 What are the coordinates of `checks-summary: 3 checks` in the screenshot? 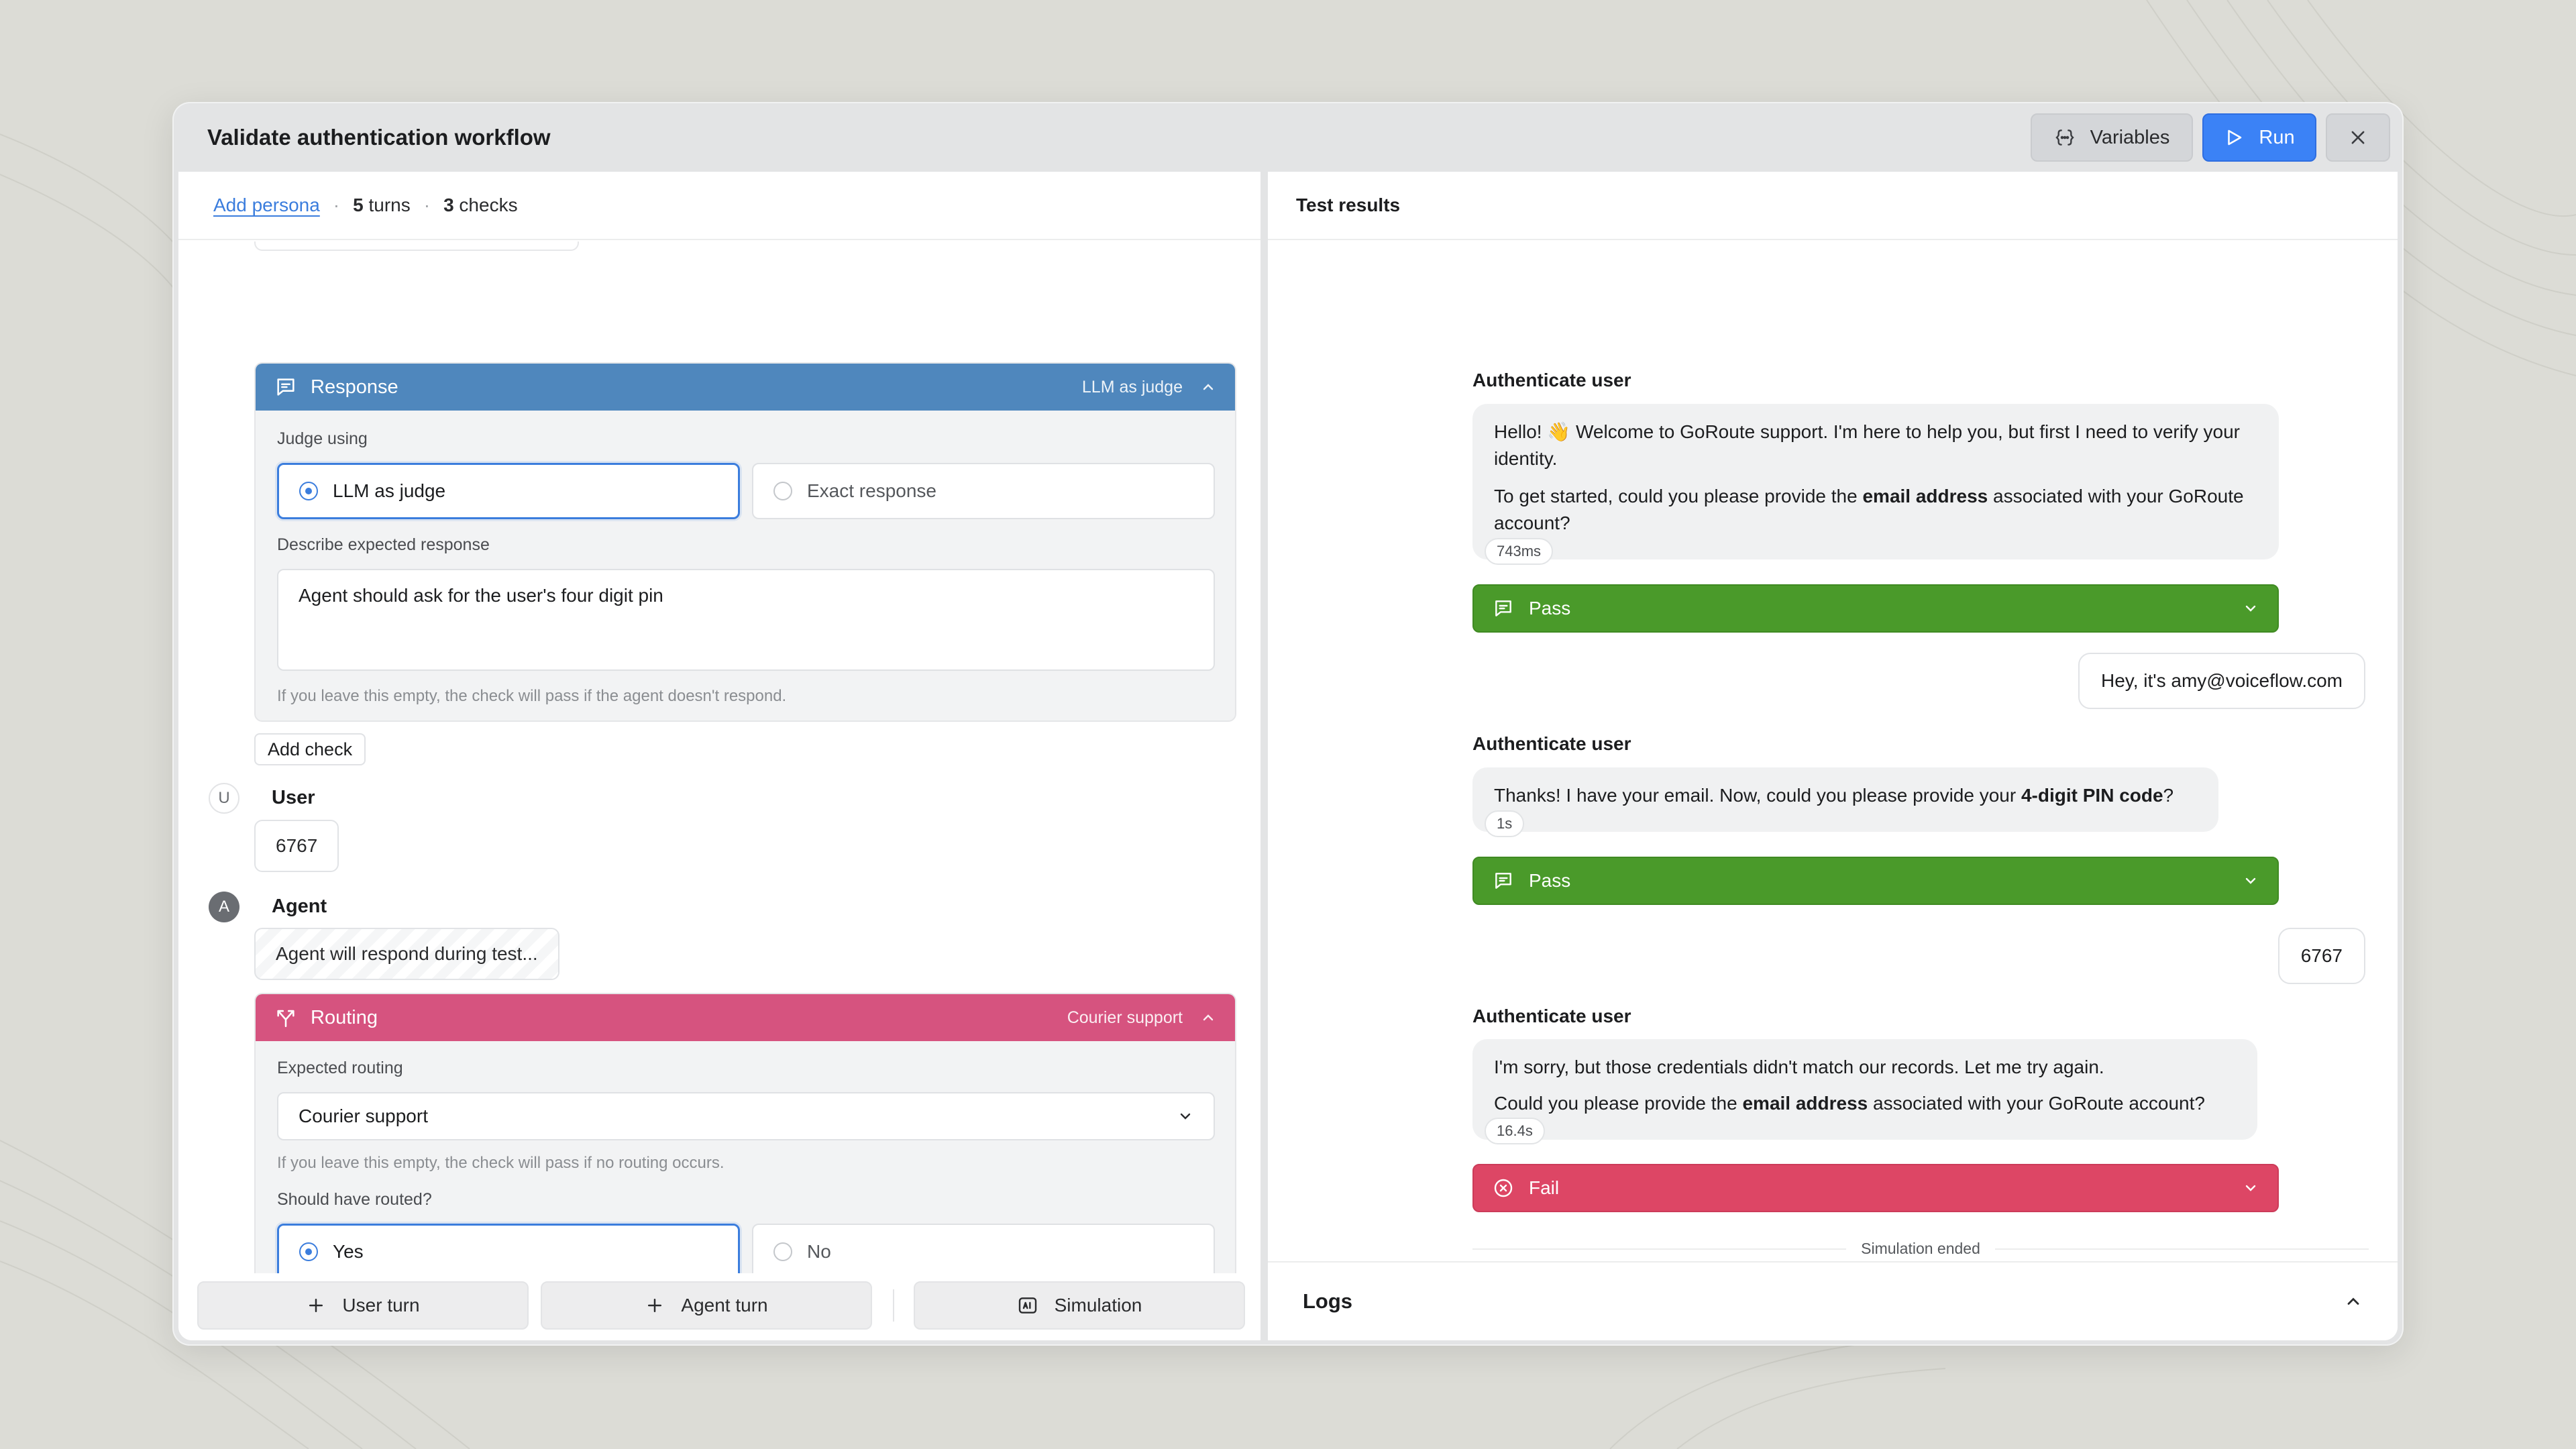 It's located at (480, 205).